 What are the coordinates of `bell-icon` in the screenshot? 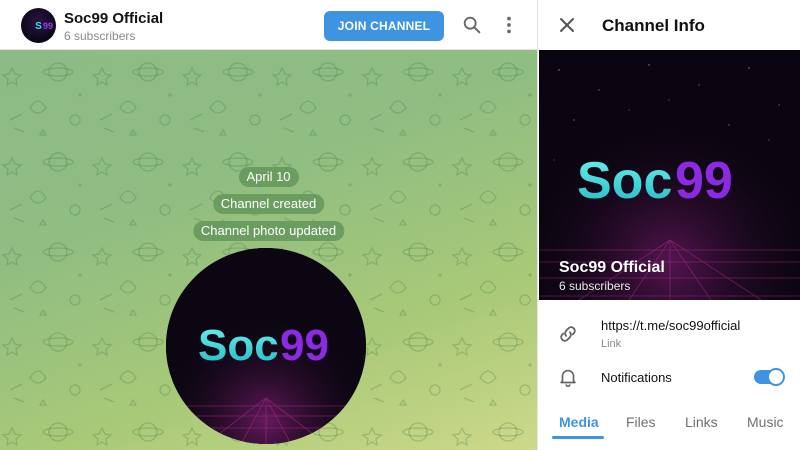 It's located at (568, 378).